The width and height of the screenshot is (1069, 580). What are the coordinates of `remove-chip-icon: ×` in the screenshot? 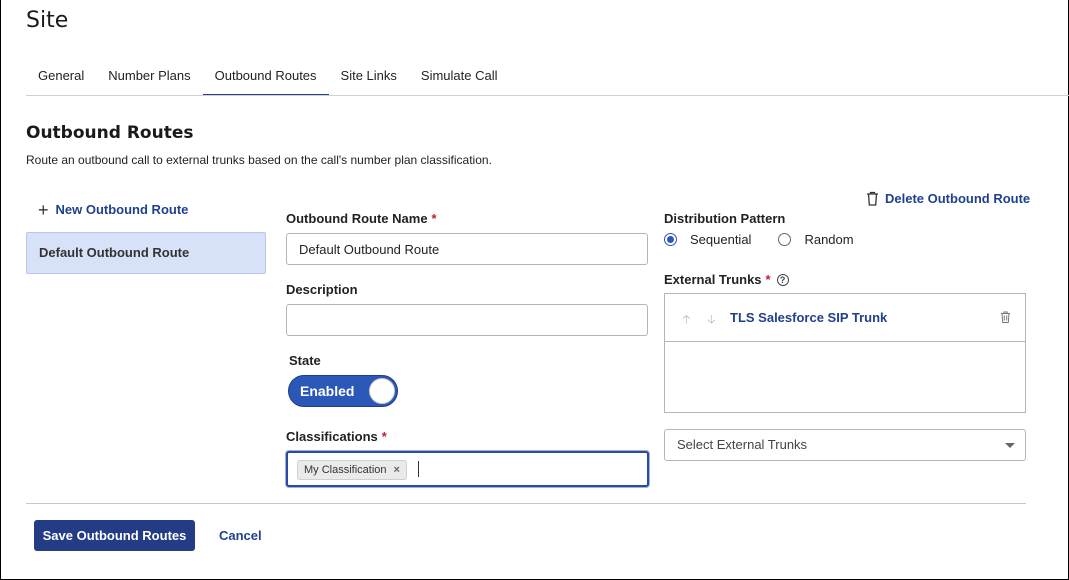 It's located at (397, 470).